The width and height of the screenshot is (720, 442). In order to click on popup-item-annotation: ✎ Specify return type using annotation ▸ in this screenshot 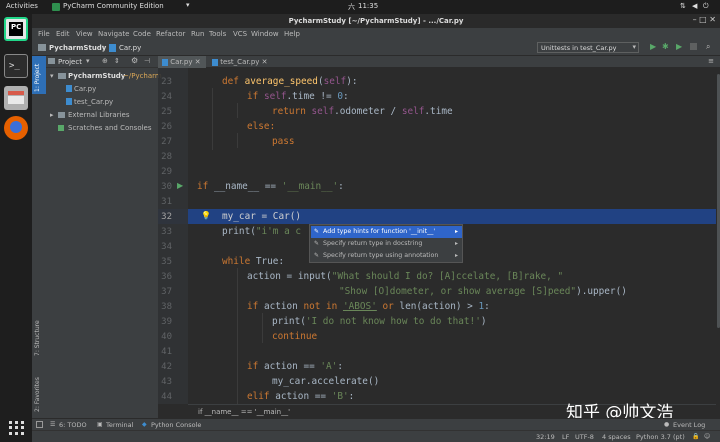, I will do `click(386, 256)`.